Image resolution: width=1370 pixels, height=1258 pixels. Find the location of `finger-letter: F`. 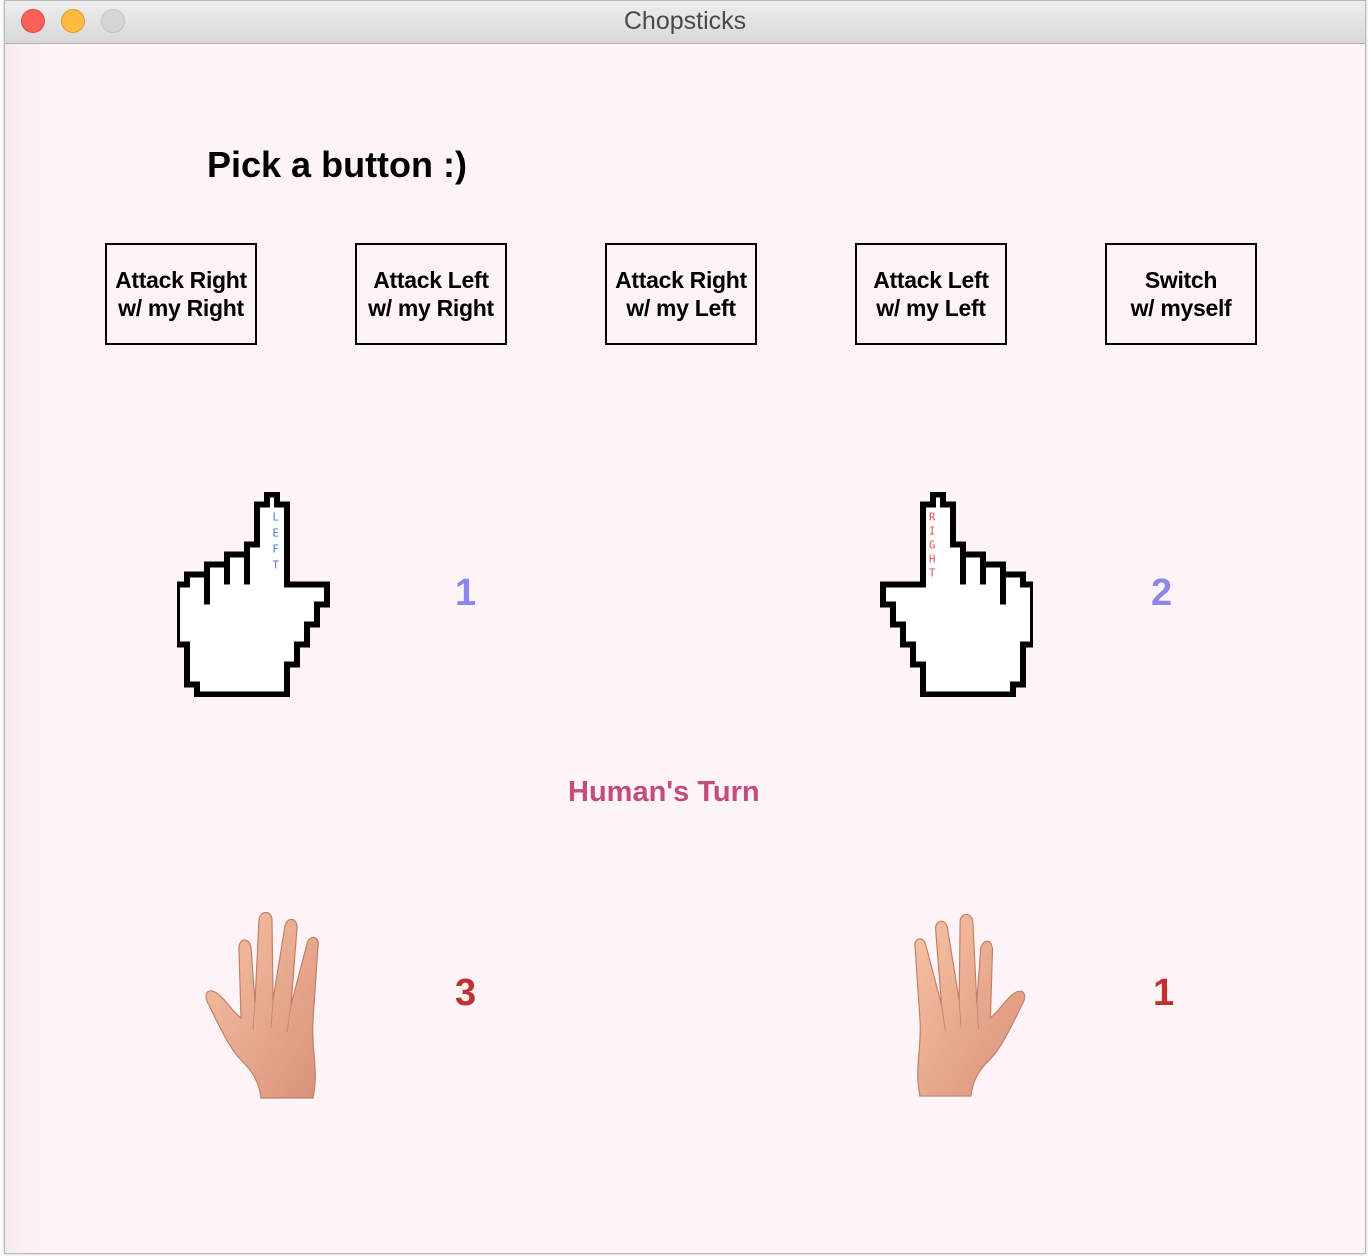

finger-letter: F is located at coordinates (276, 550).